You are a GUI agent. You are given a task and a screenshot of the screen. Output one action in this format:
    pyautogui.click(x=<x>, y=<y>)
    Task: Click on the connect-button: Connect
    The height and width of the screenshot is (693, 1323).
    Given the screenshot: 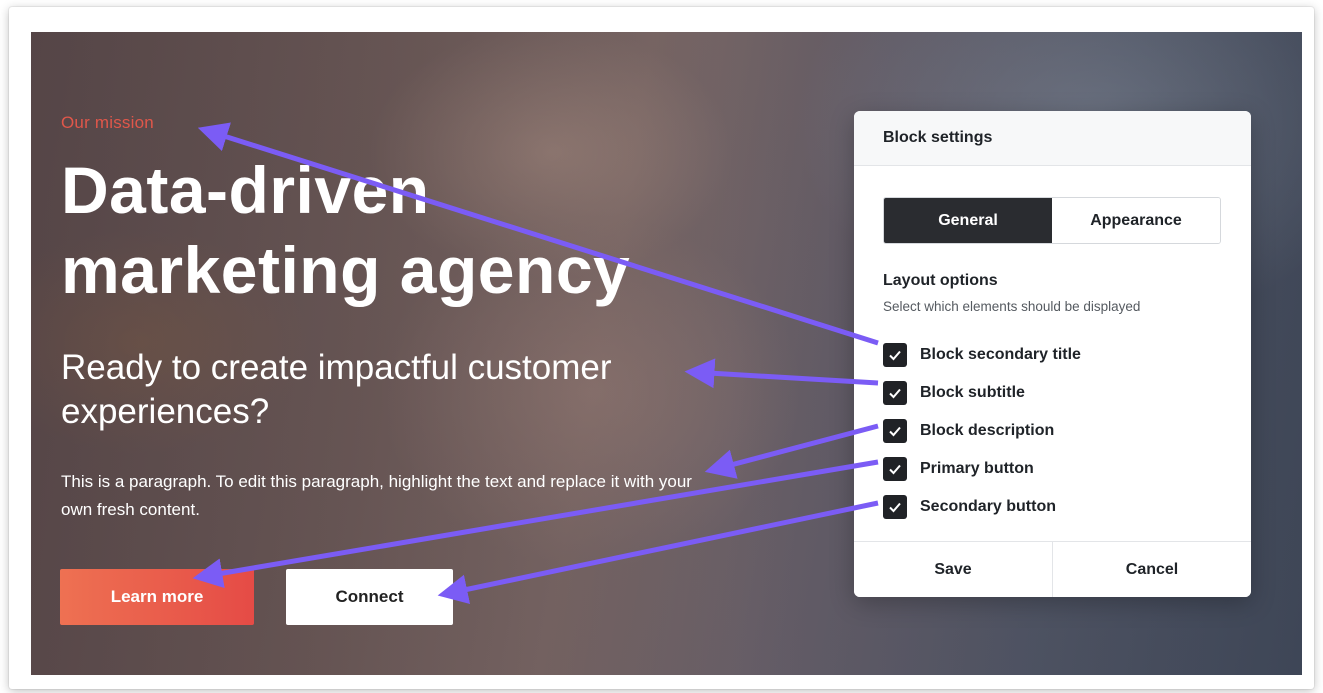 What is the action you would take?
    pyautogui.click(x=369, y=597)
    